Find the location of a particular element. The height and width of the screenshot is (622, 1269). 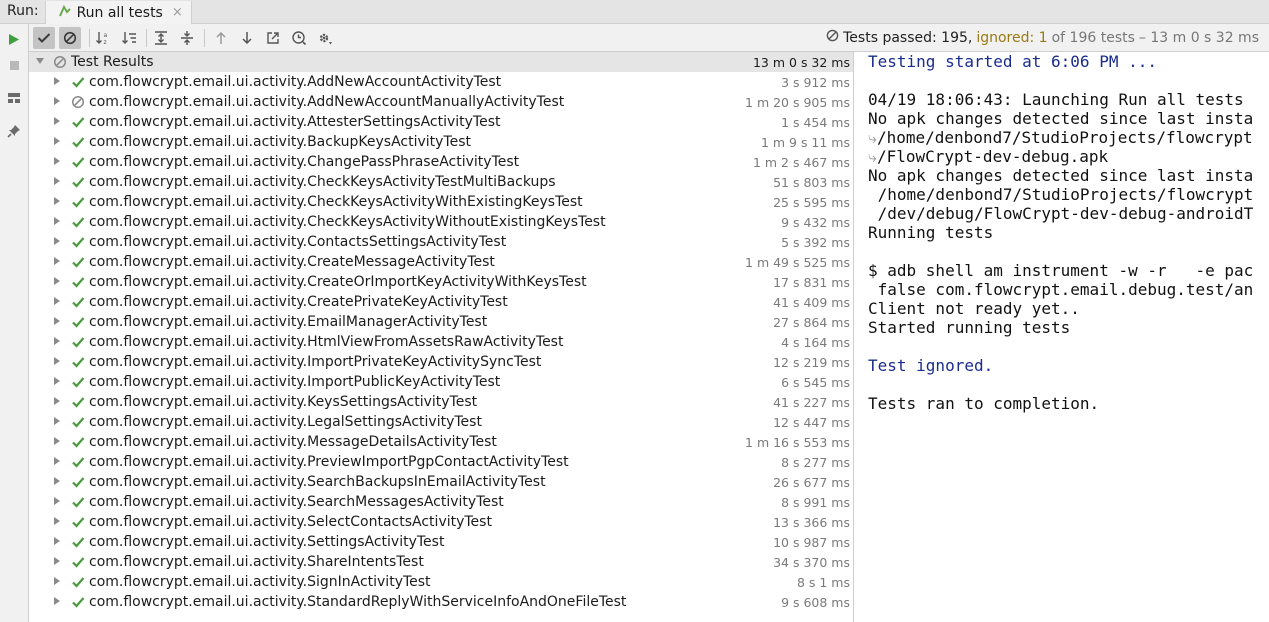

test-duration: 27 s 864 ms is located at coordinates (811, 322).